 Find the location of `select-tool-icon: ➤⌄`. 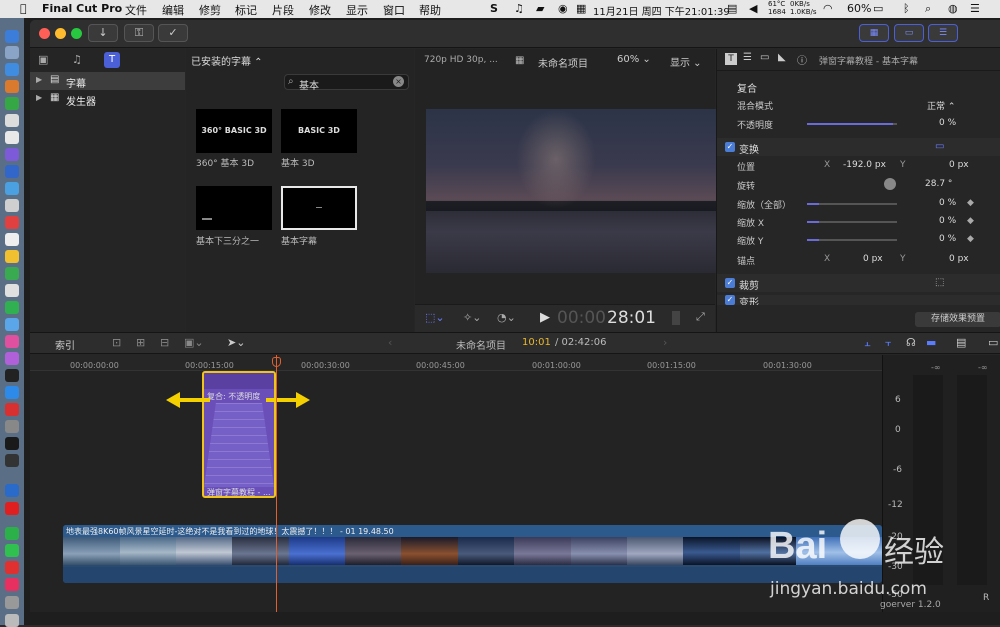

select-tool-icon: ➤⌄ is located at coordinates (236, 342).